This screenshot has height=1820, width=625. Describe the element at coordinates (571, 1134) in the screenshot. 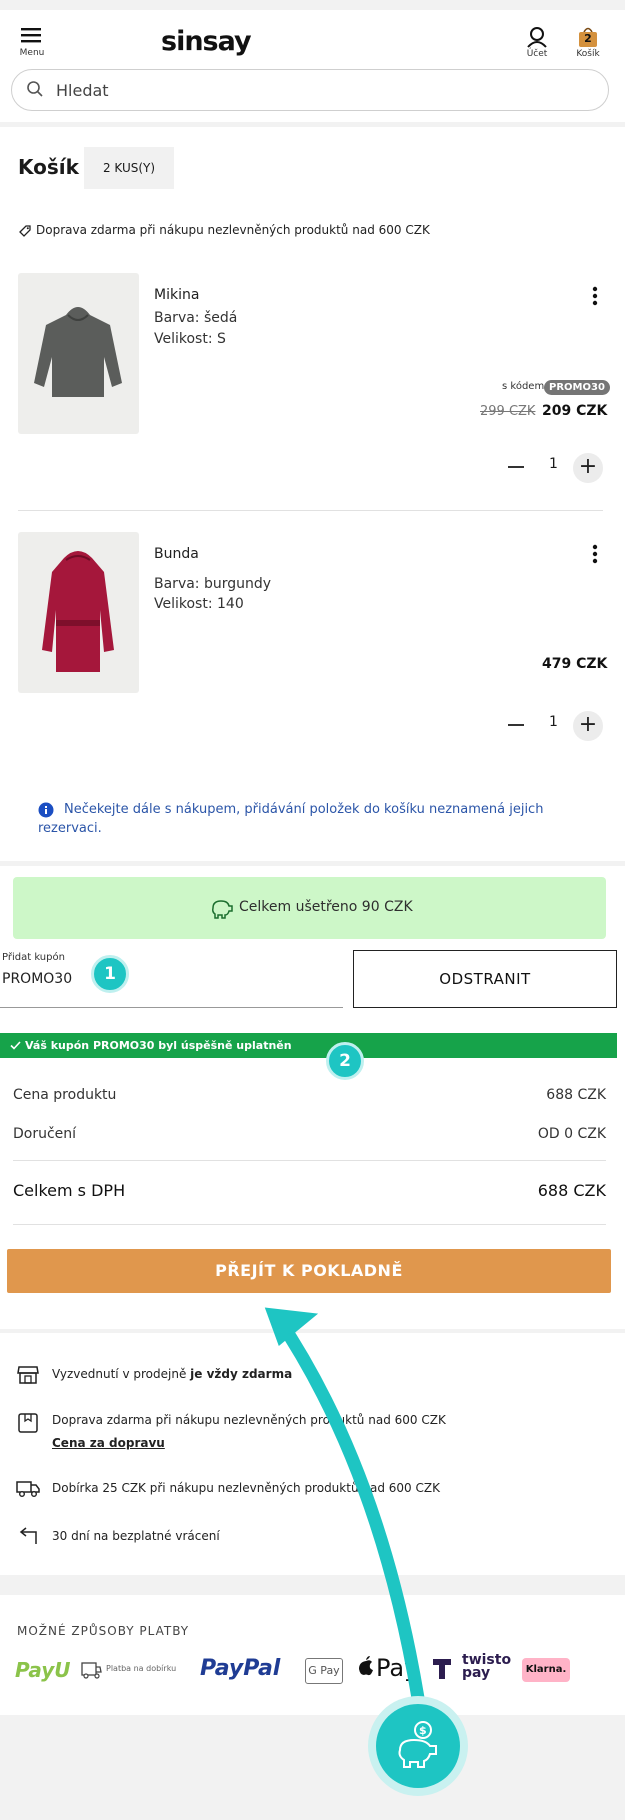

I see `delivery-value: OD 0 CZK` at that location.